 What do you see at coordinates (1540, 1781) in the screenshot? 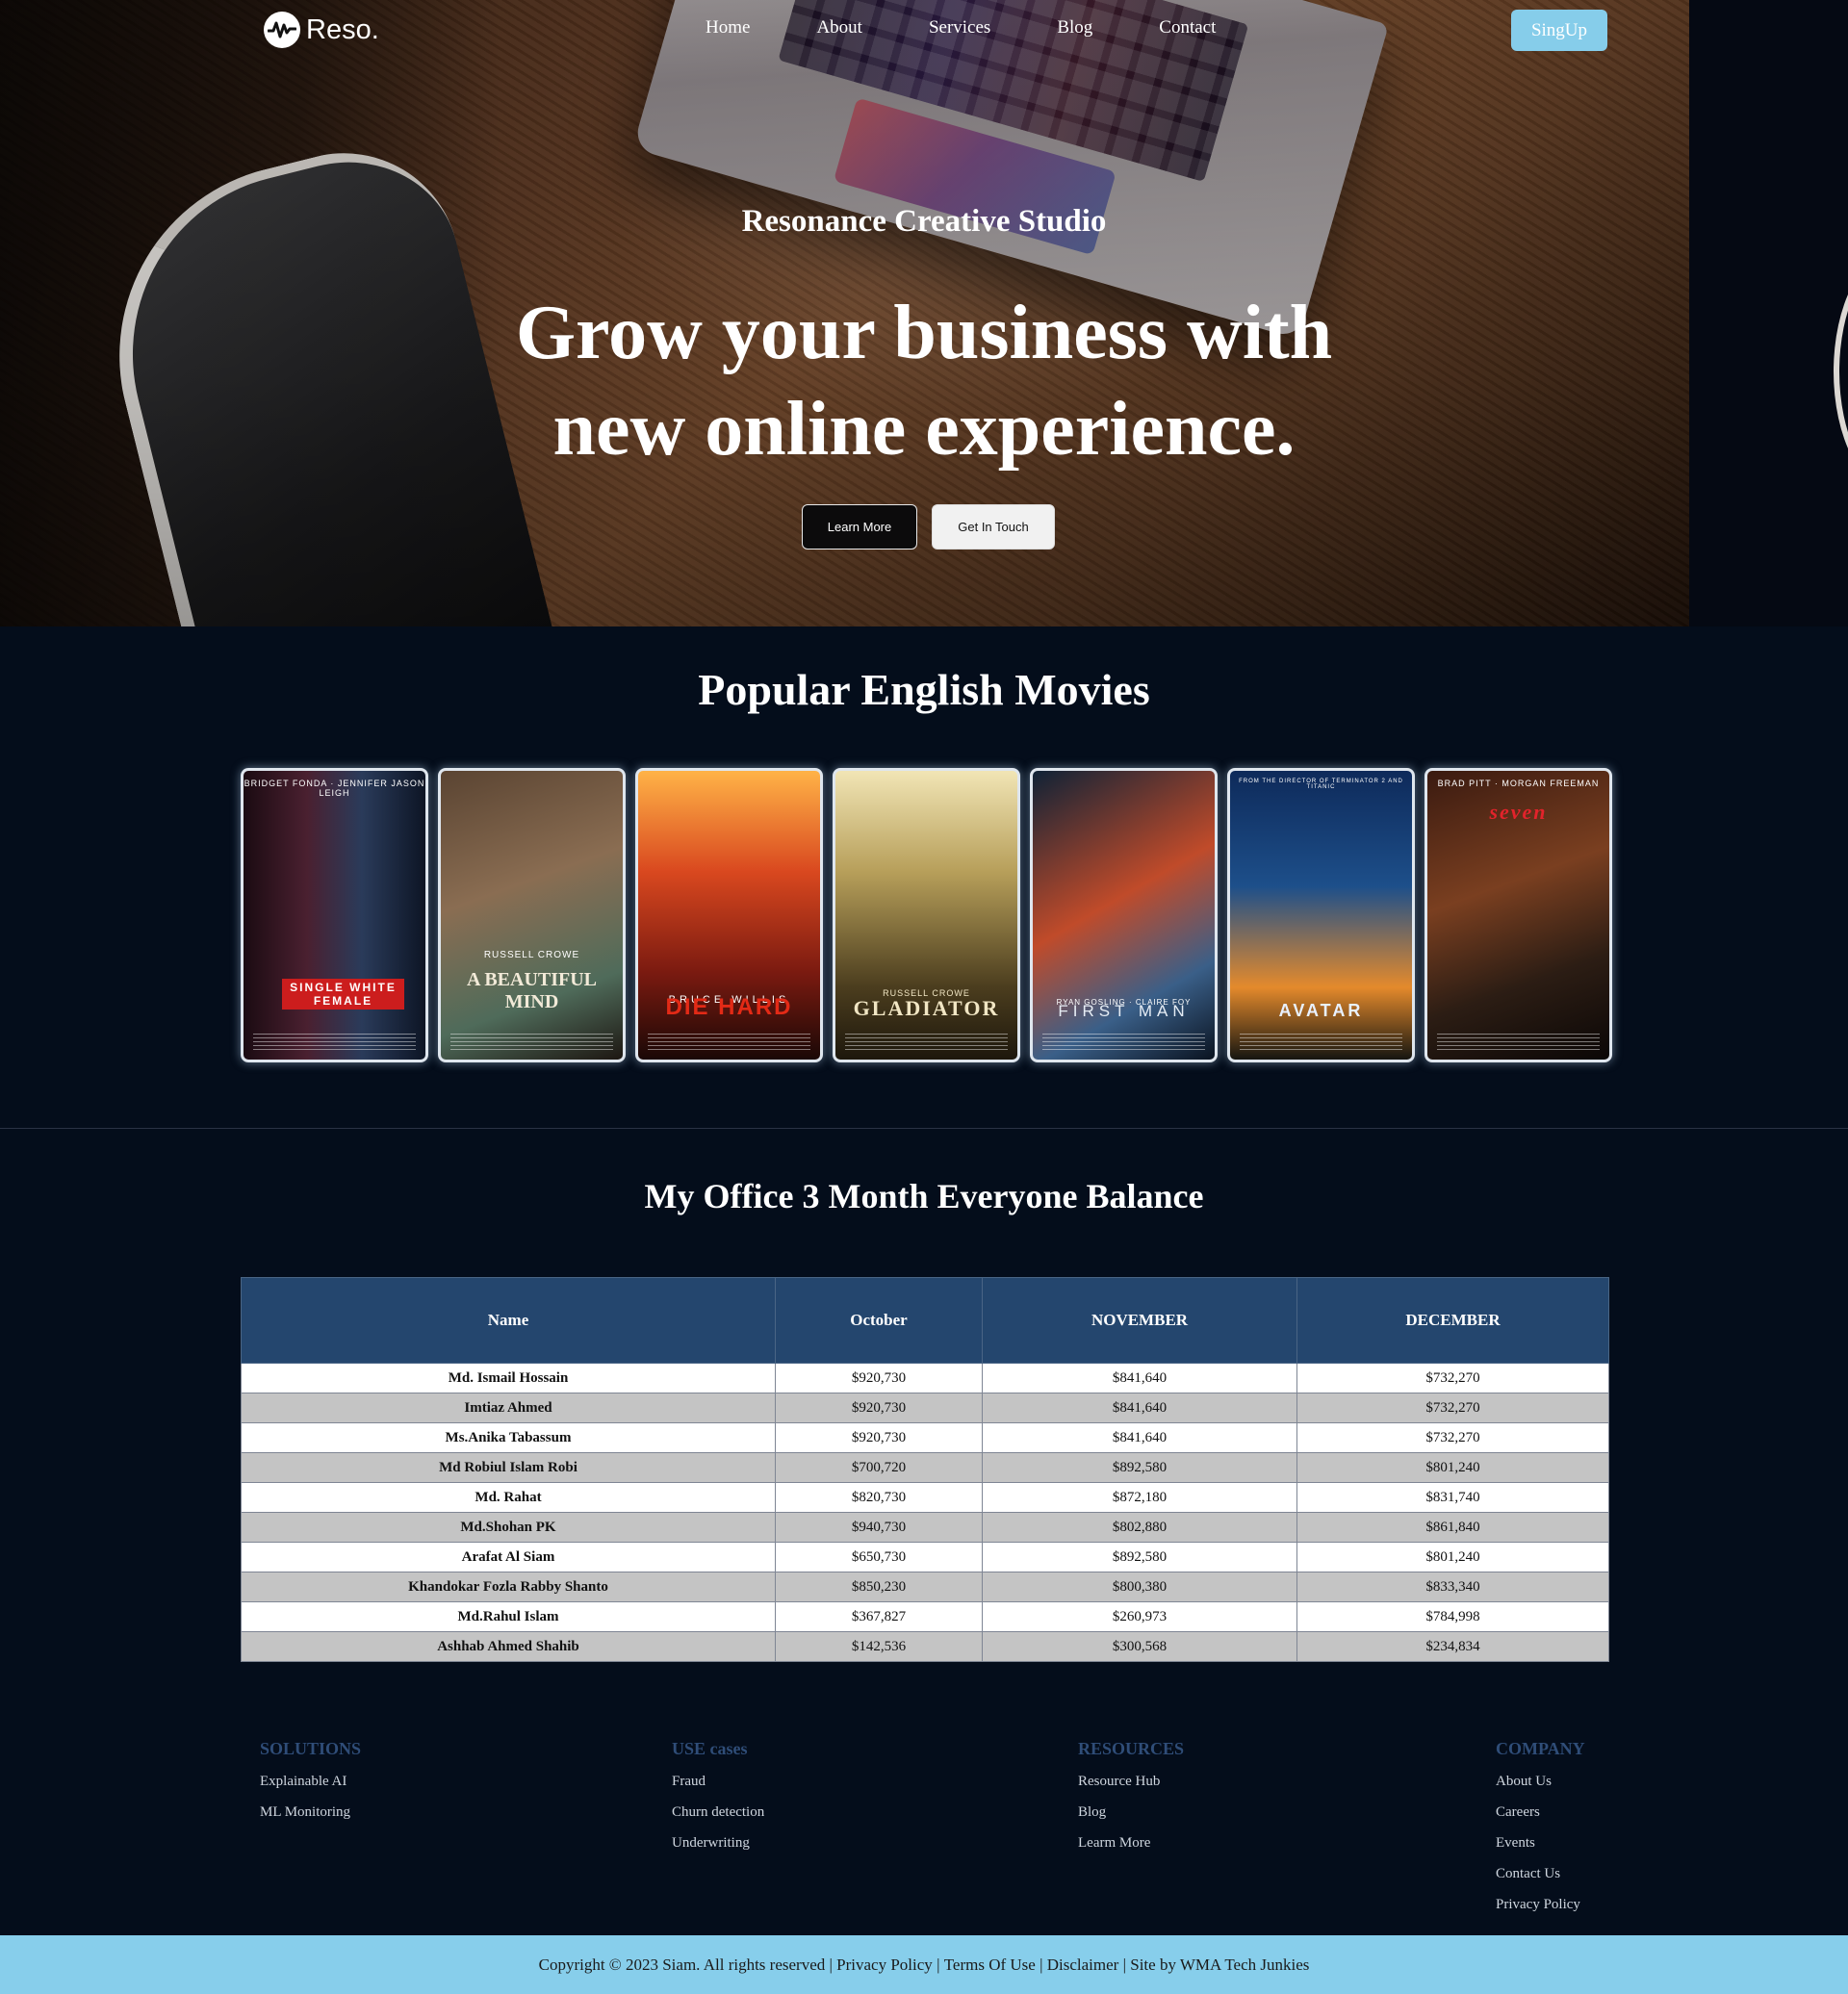
I see `footer-link-about-us: About Us` at bounding box center [1540, 1781].